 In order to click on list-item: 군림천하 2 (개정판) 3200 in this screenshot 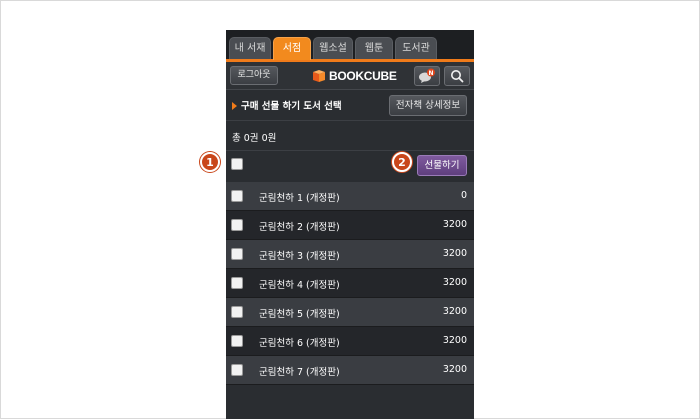, I will do `click(350, 225)`.